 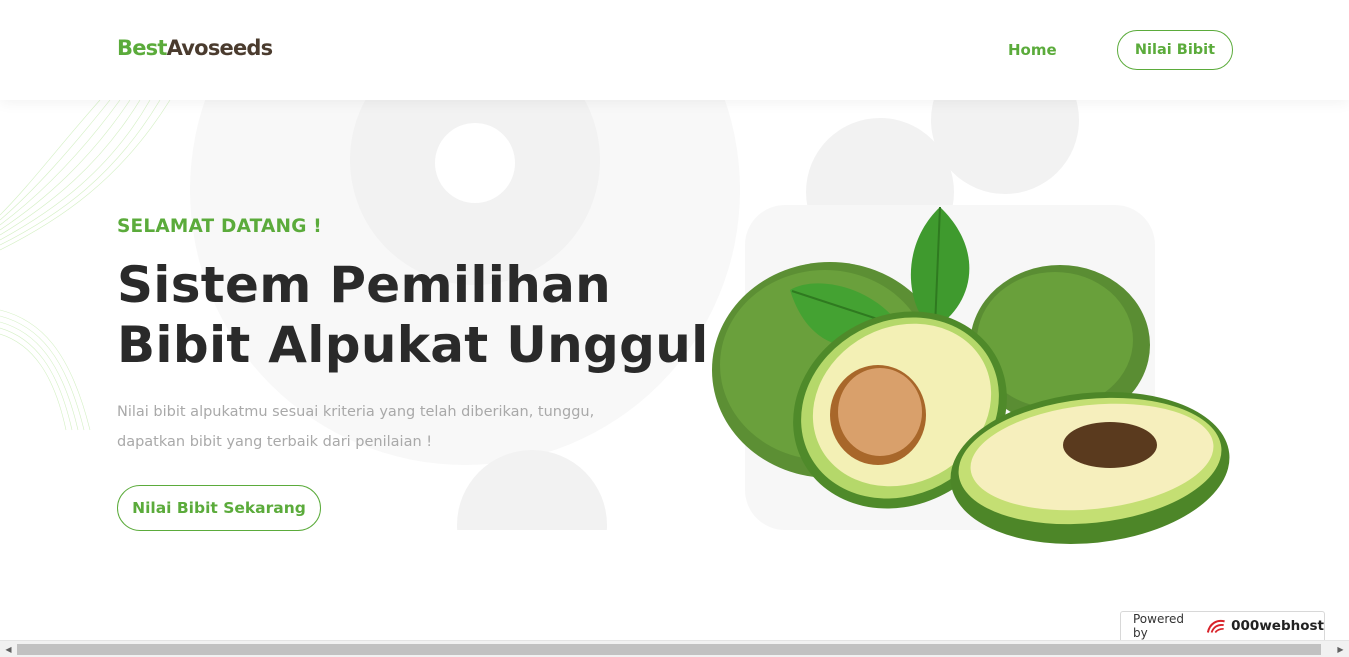 What do you see at coordinates (364, 285) in the screenshot?
I see `hero-title-line1: Sistem Pemilihan` at bounding box center [364, 285].